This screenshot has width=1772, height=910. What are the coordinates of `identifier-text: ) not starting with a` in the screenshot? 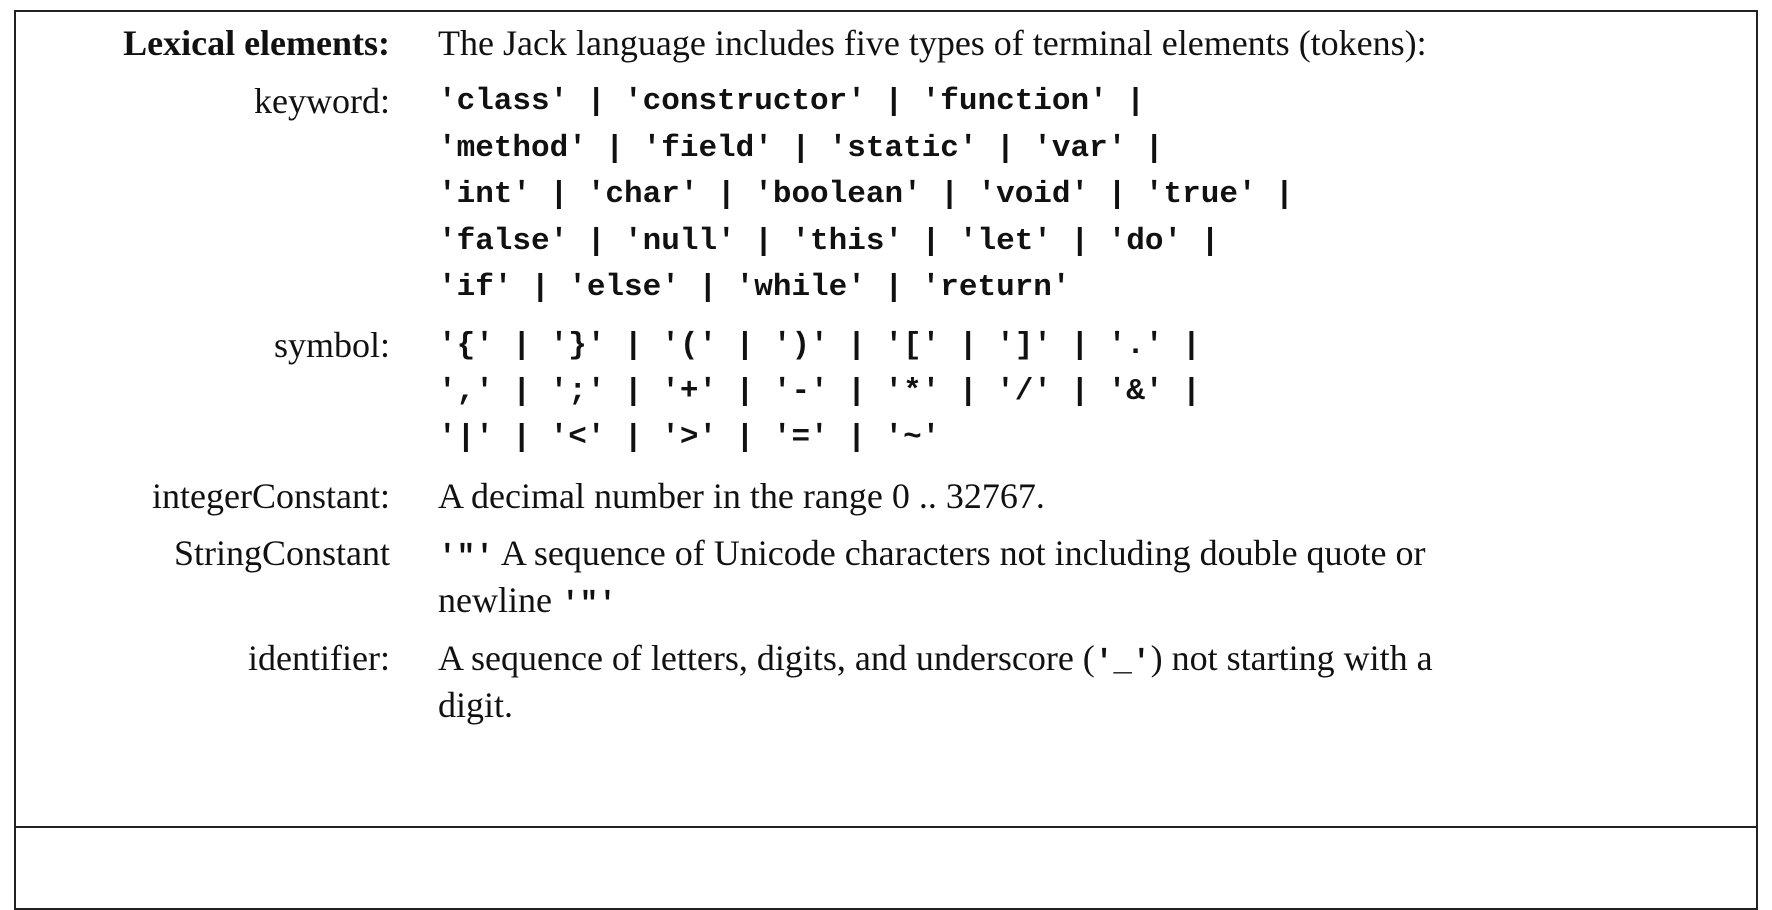 It's located at (1291, 658).